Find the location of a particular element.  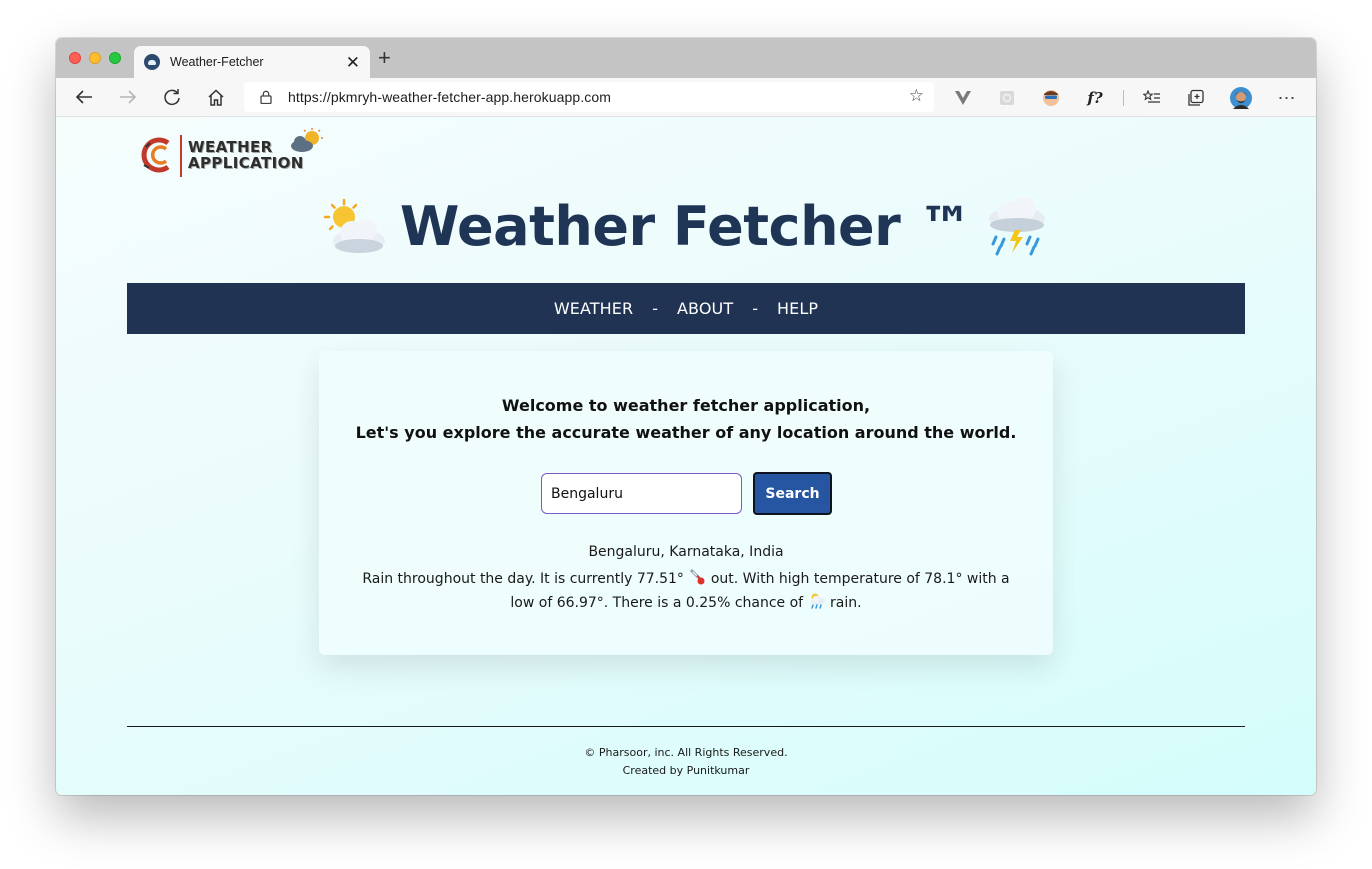

toolbar-separator is located at coordinates (1123, 98).